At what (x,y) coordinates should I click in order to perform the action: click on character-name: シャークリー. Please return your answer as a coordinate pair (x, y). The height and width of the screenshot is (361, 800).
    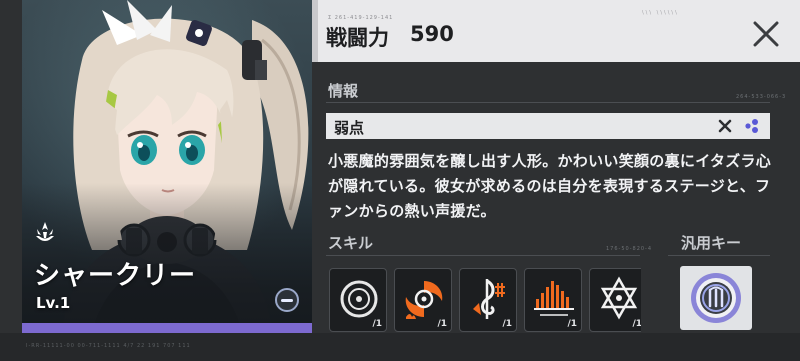
    Looking at the image, I should click on (115, 276).